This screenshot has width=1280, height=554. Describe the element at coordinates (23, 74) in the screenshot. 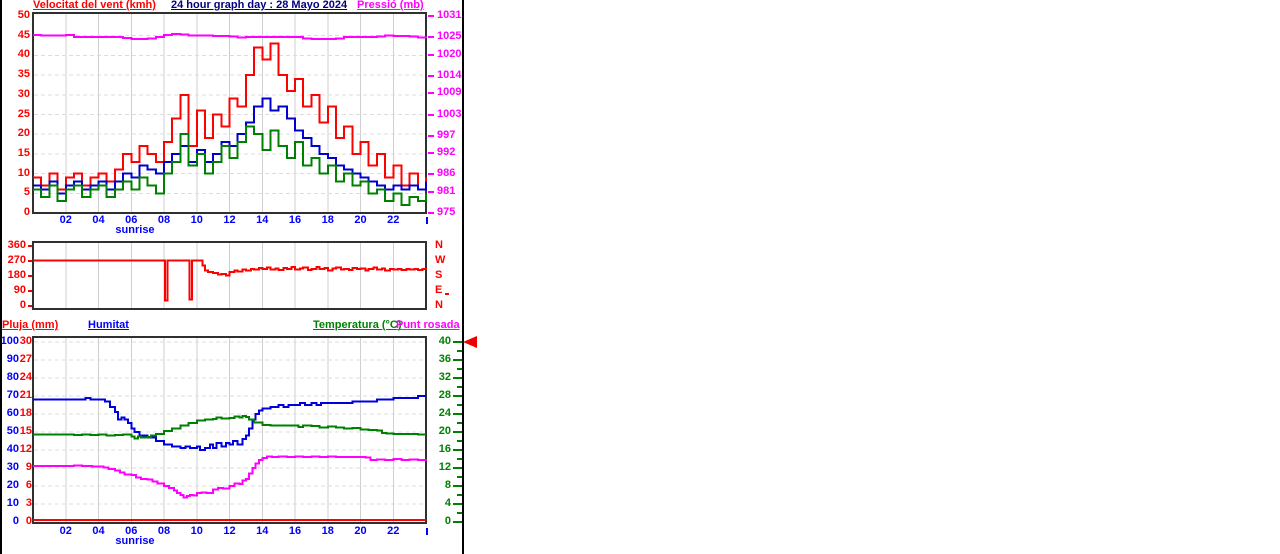

I see `wind-y-tick-label: 35` at that location.